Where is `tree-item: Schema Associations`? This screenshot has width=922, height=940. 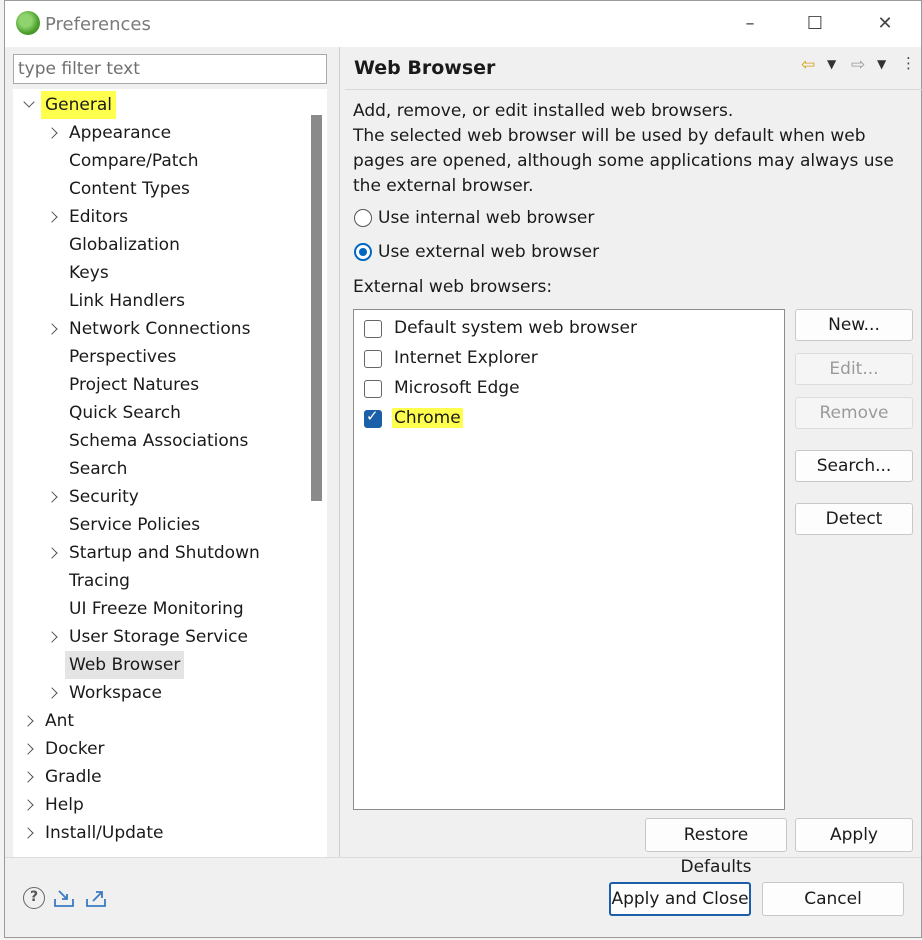 tree-item: Schema Associations is located at coordinates (159, 441).